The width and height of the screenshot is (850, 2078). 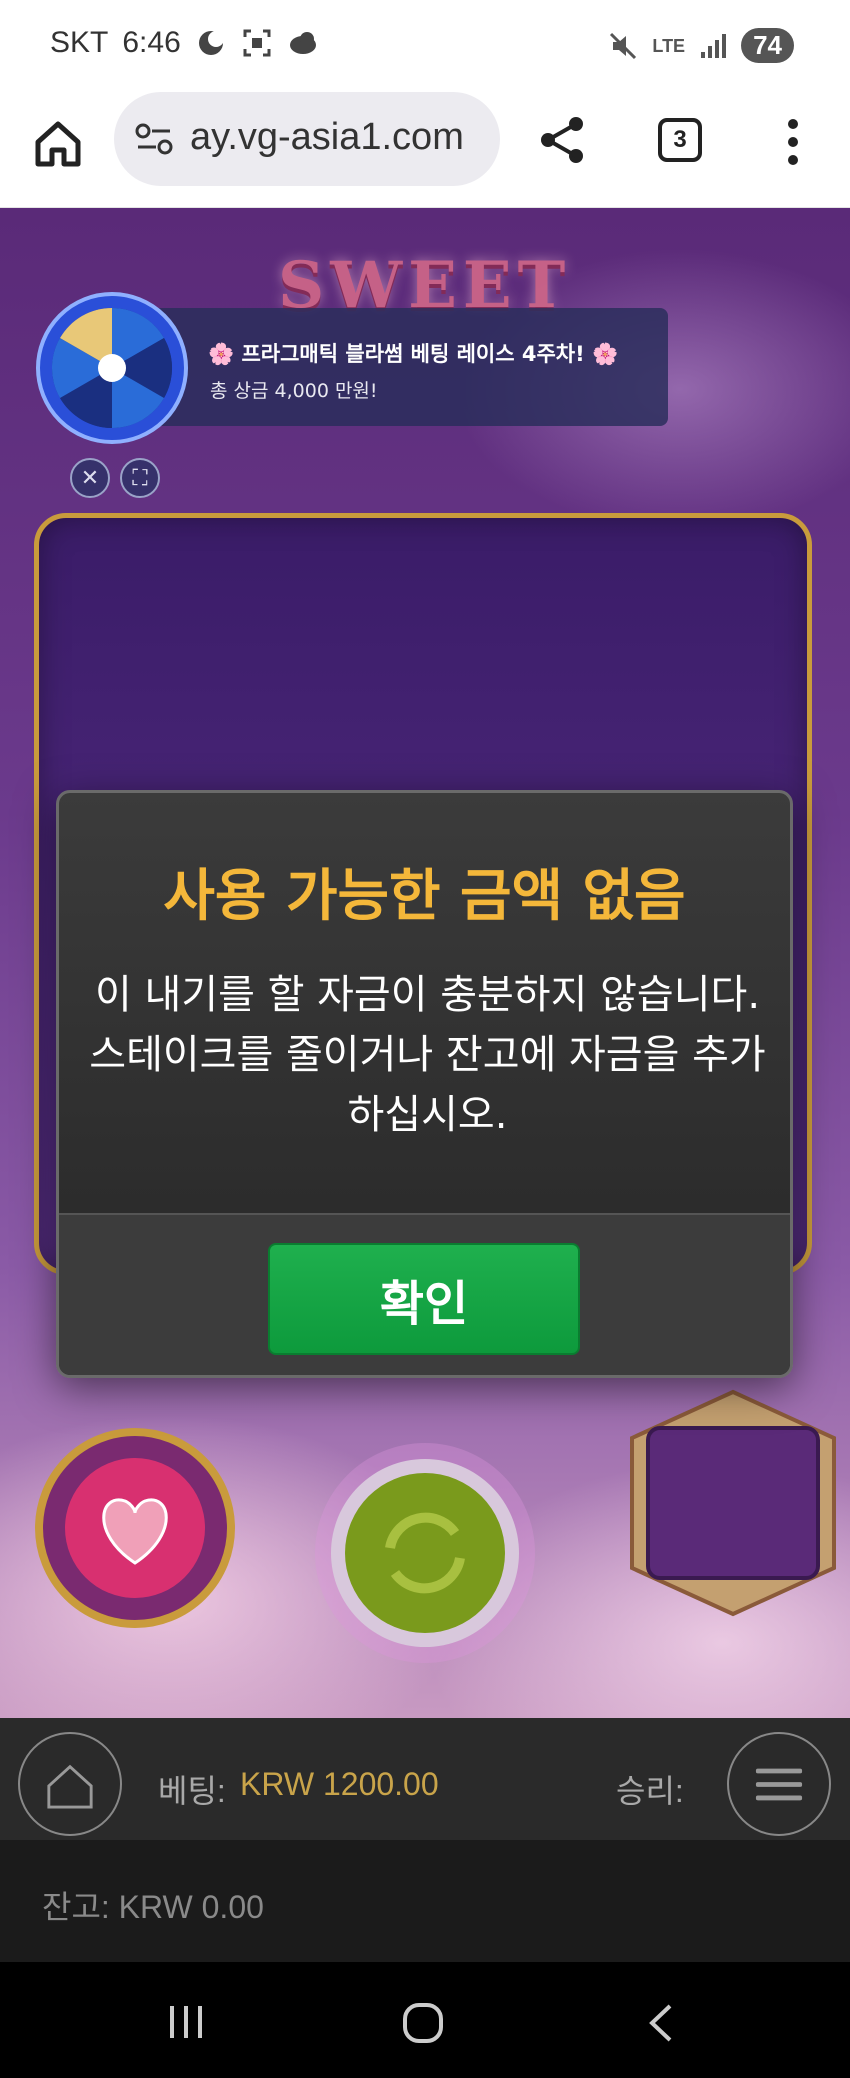 What do you see at coordinates (90, 478) in the screenshot?
I see `close-icon: ✕` at bounding box center [90, 478].